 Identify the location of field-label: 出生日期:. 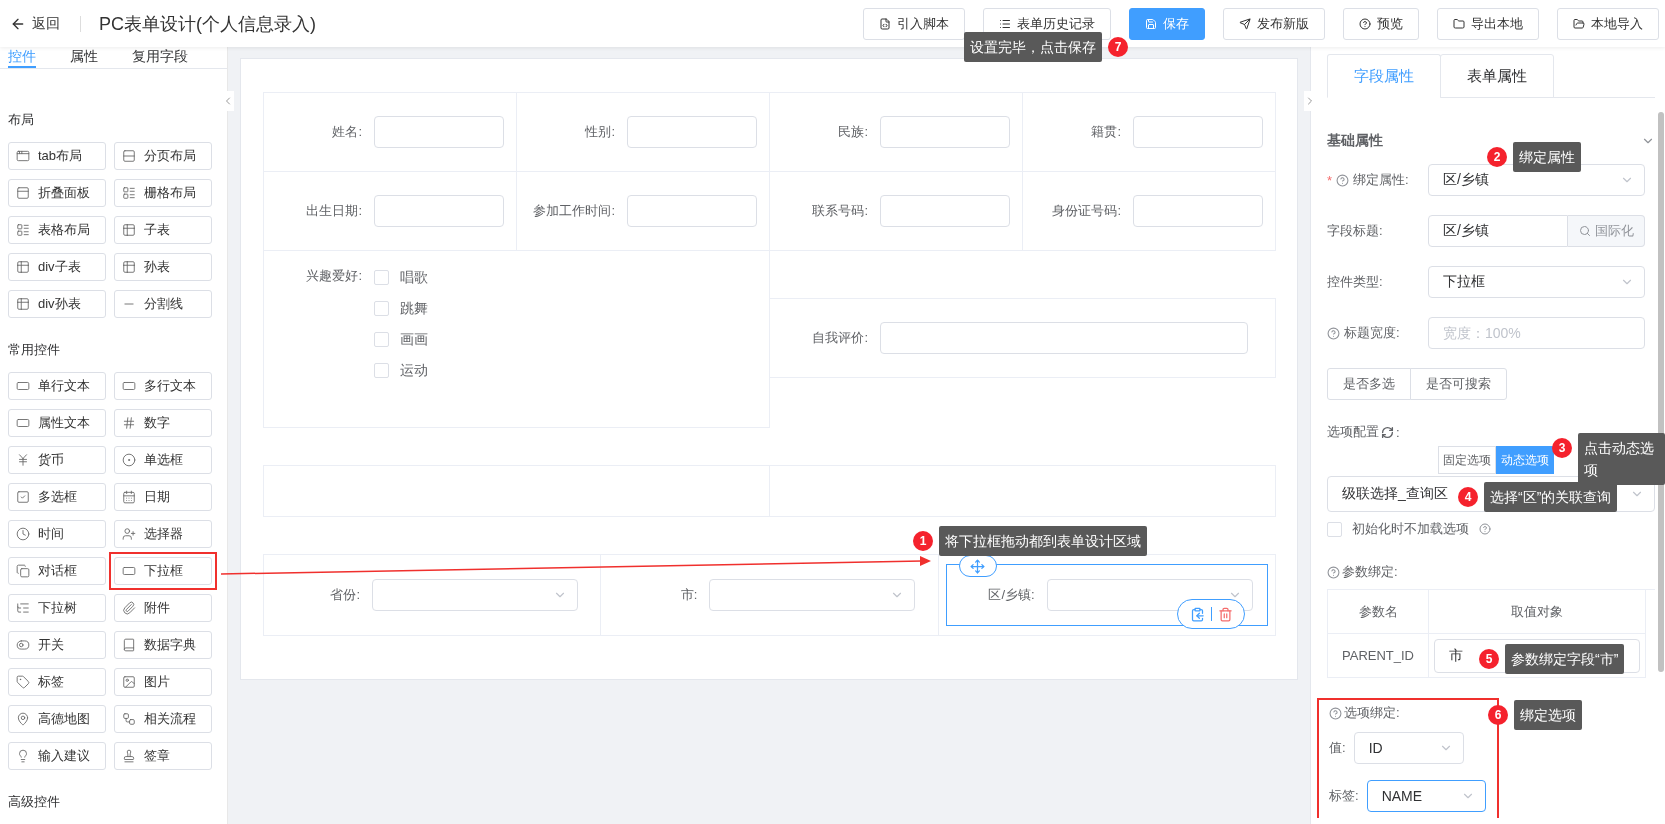
(333, 211).